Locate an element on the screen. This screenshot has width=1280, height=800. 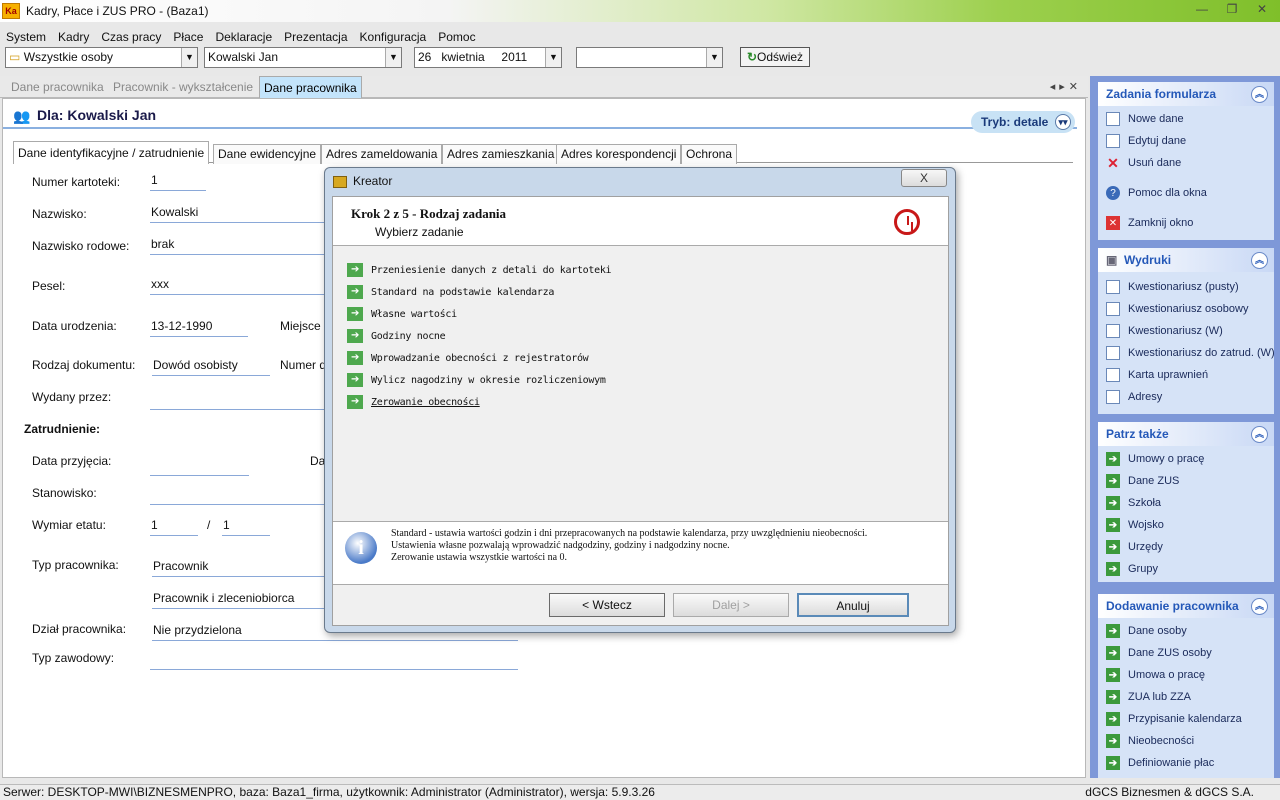
field-stanowisko is located at coordinates (237, 496).